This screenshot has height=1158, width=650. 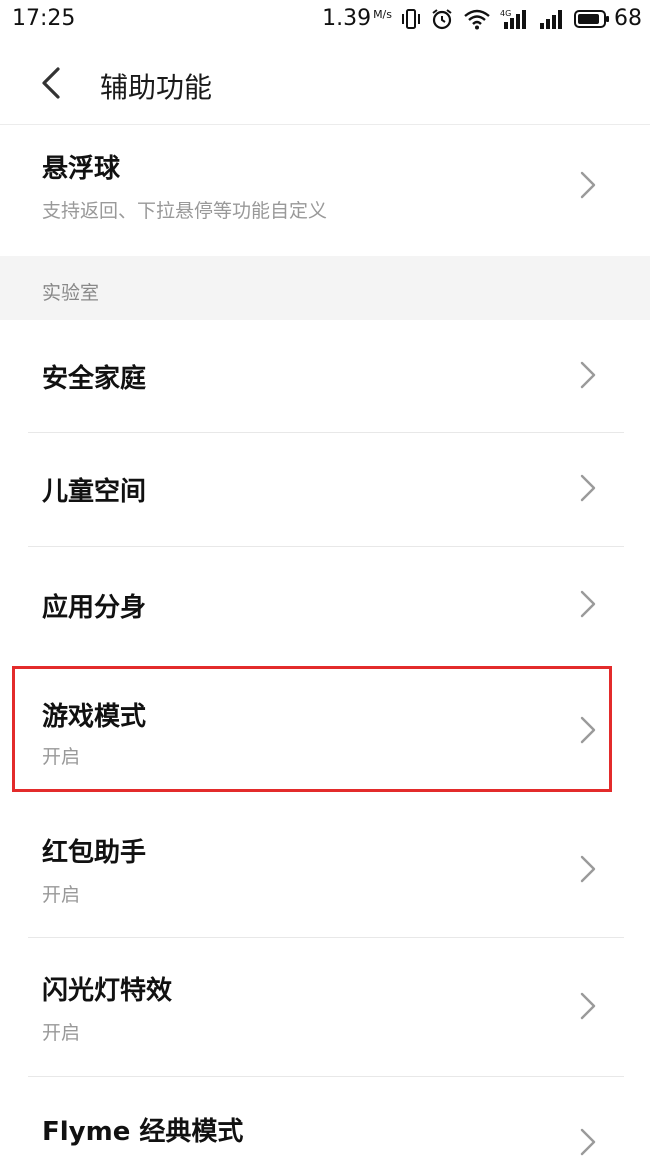 What do you see at coordinates (382, 14) in the screenshot?
I see `network-speed-unit: M/s` at bounding box center [382, 14].